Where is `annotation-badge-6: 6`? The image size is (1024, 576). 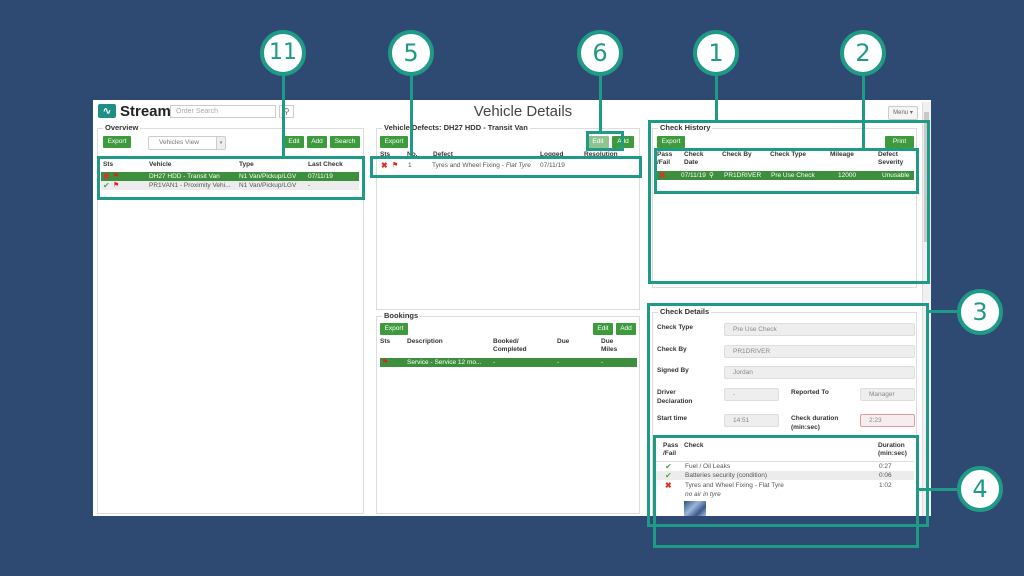
annotation-badge-6: 6 is located at coordinates (600, 53).